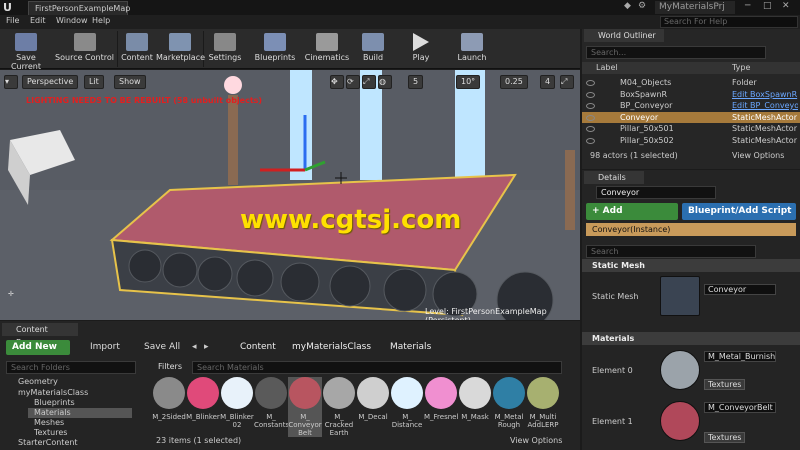 The image size is (800, 450). Describe the element at coordinates (740, 289) in the screenshot. I see `static-mesh-dropdown: Conveyor` at that location.